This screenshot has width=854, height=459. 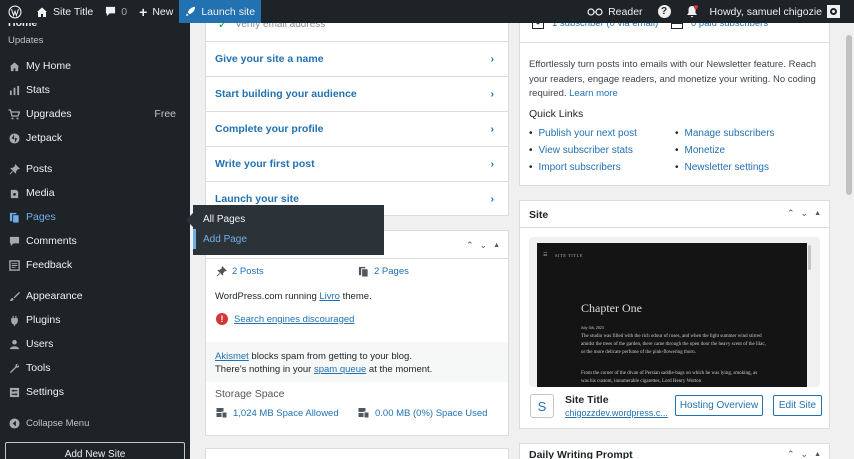 I want to click on edit-site-button: Edit Site, so click(x=797, y=405).